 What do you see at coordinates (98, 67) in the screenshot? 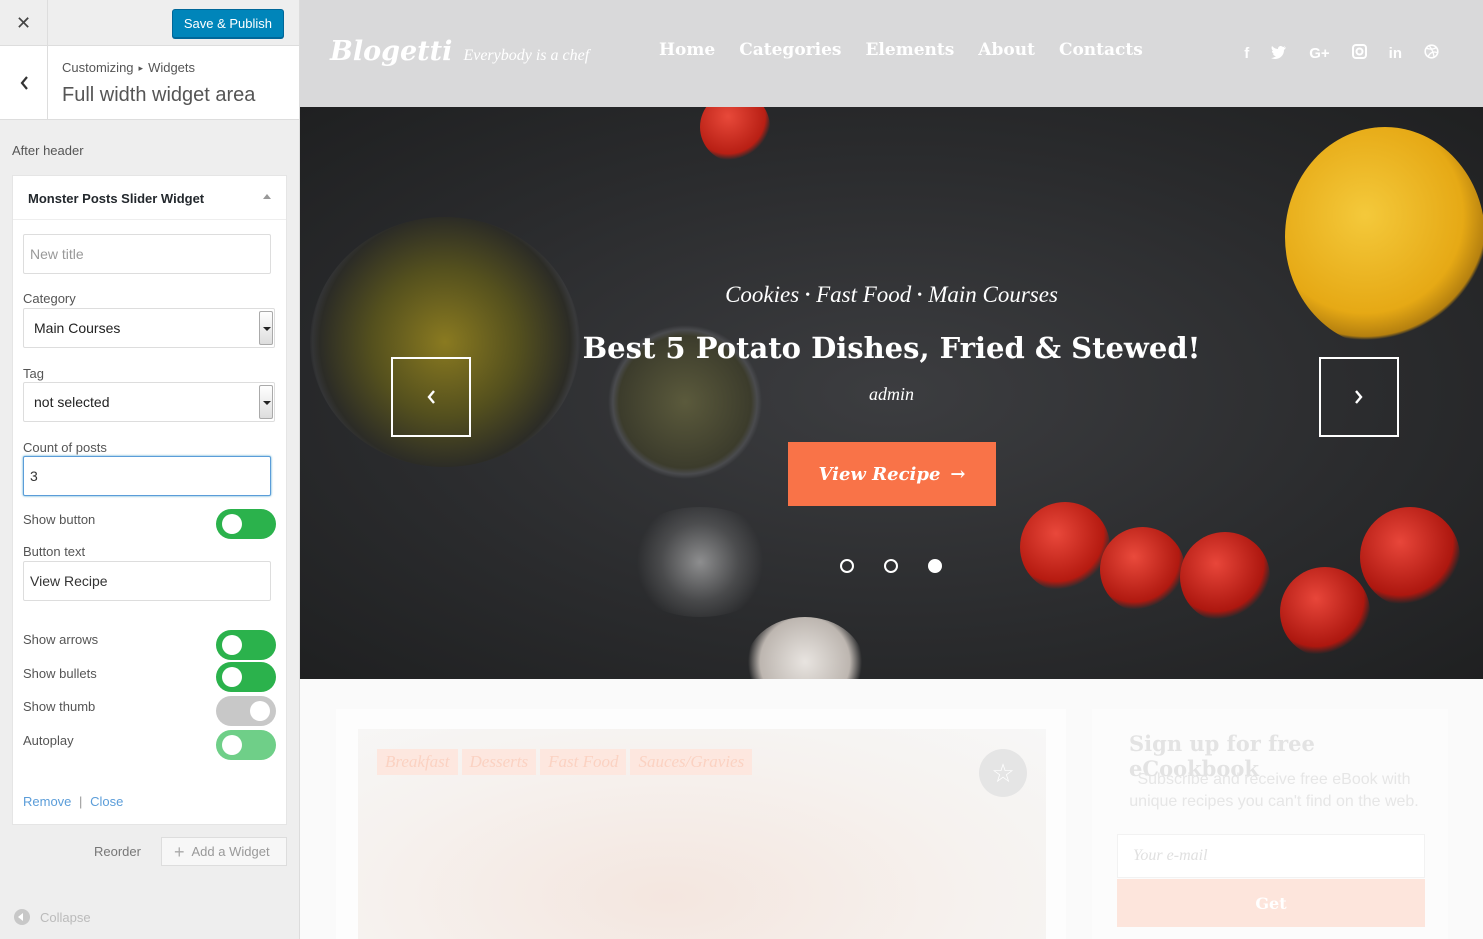
I see `breadcrumb-root: Customizing` at bounding box center [98, 67].